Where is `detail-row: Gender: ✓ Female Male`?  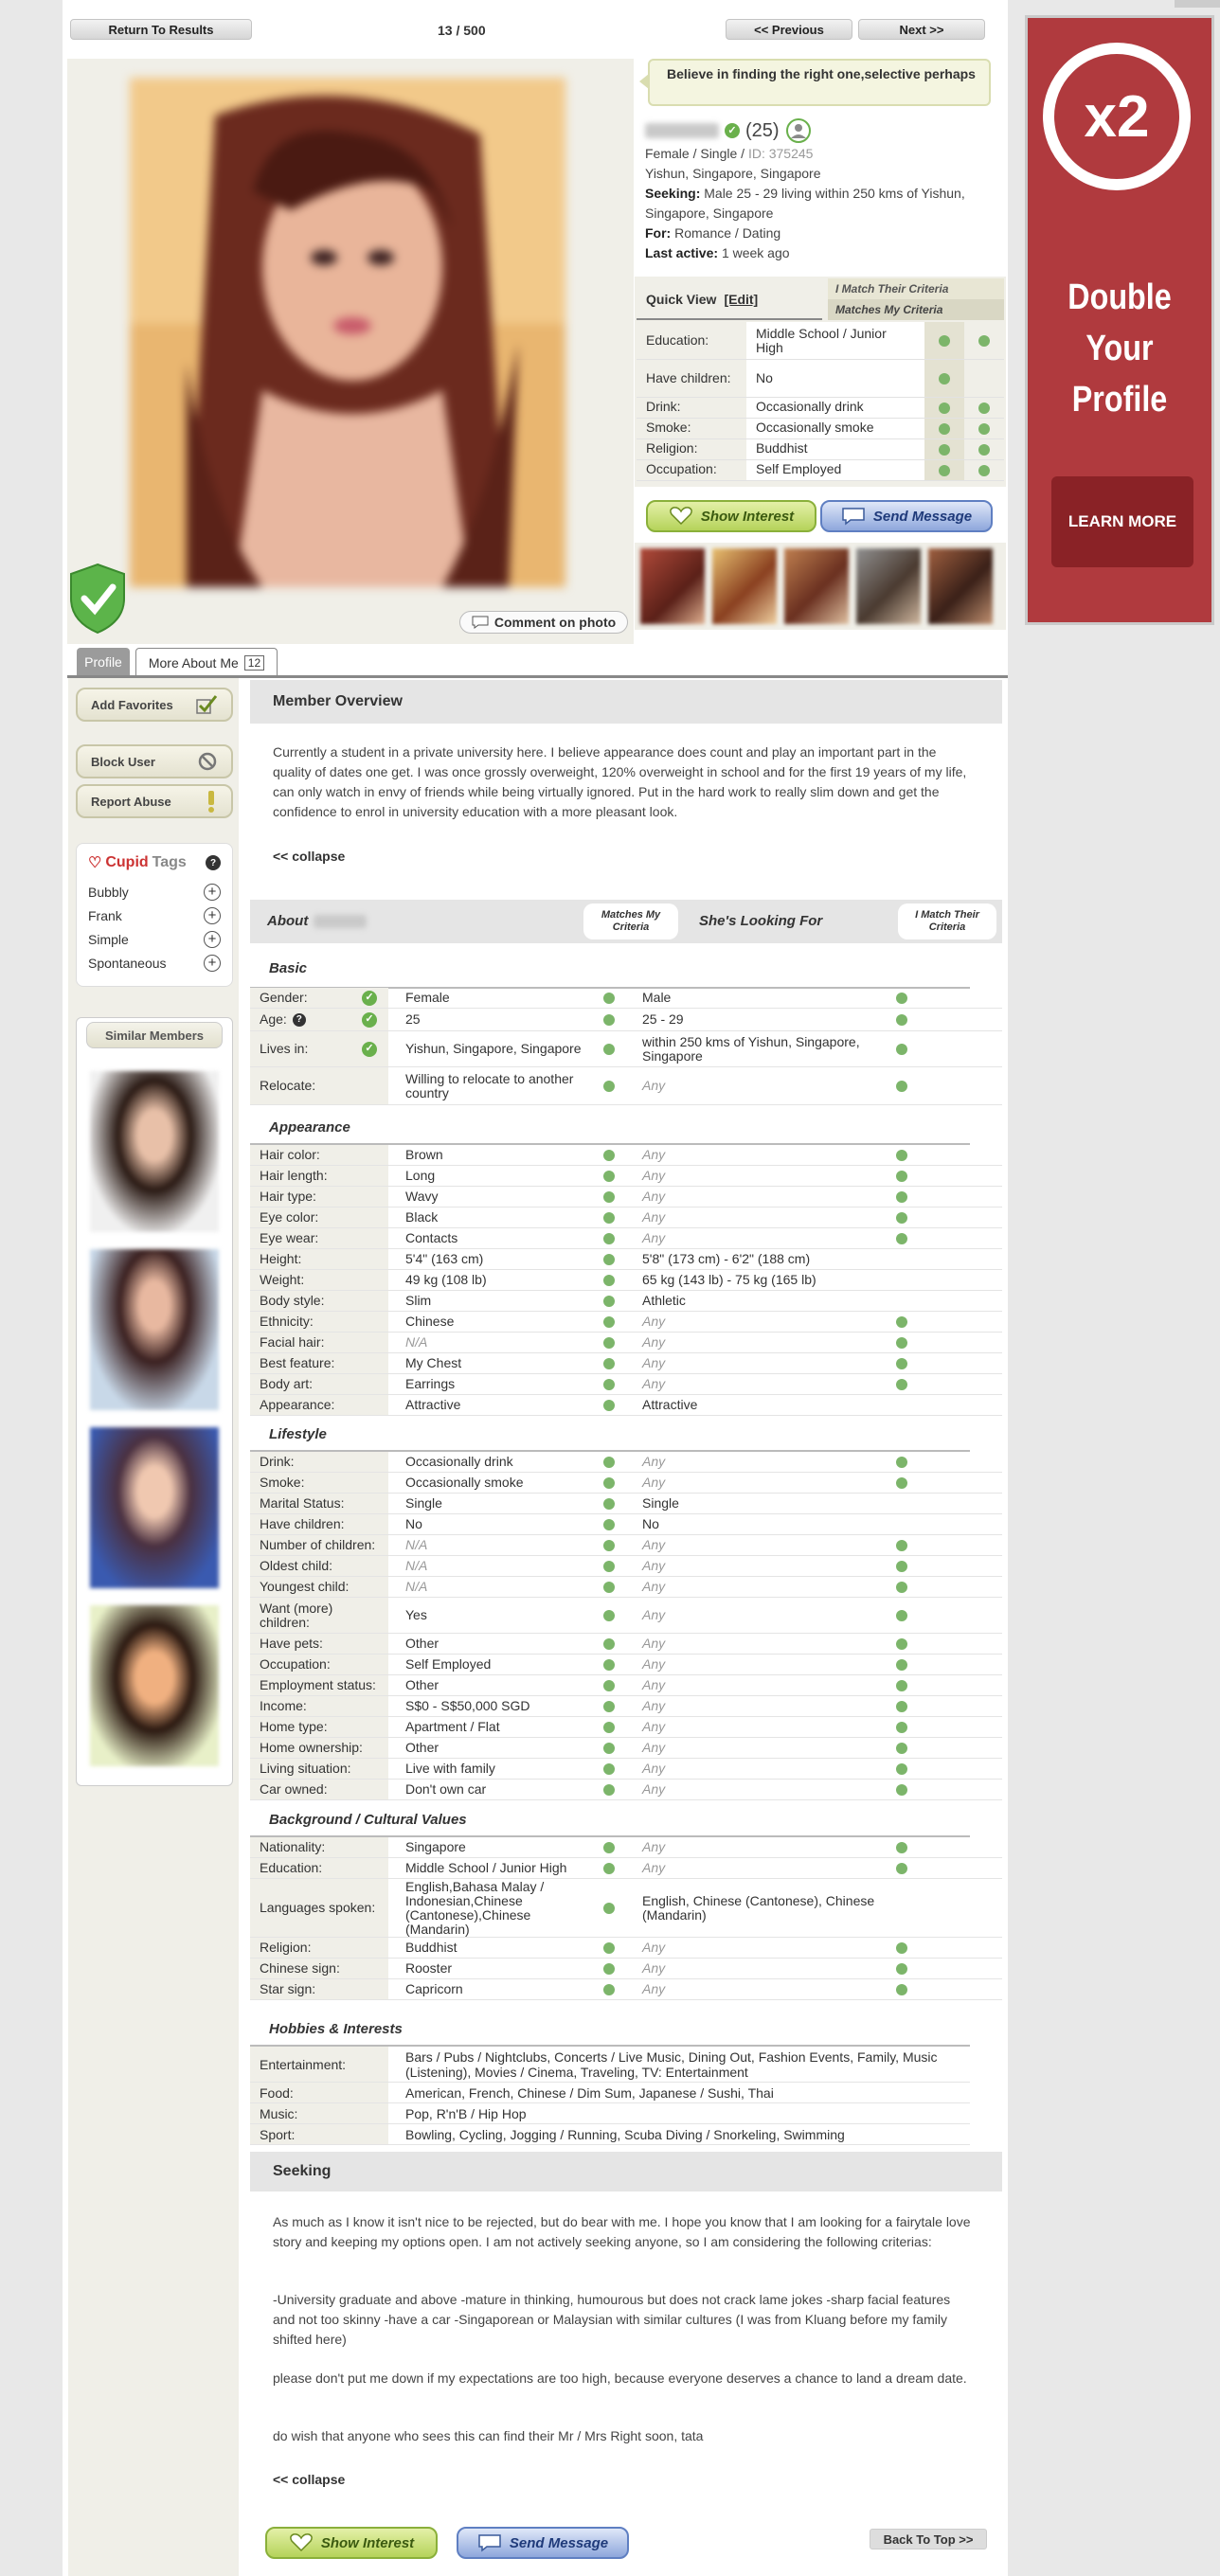
detail-row: Gender: ✓ Female Male is located at coordinates (626, 998).